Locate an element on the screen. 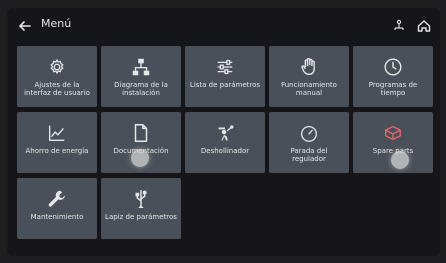 The height and width of the screenshot is (263, 446). tile-label: Parada del regulador is located at coordinates (309, 155).